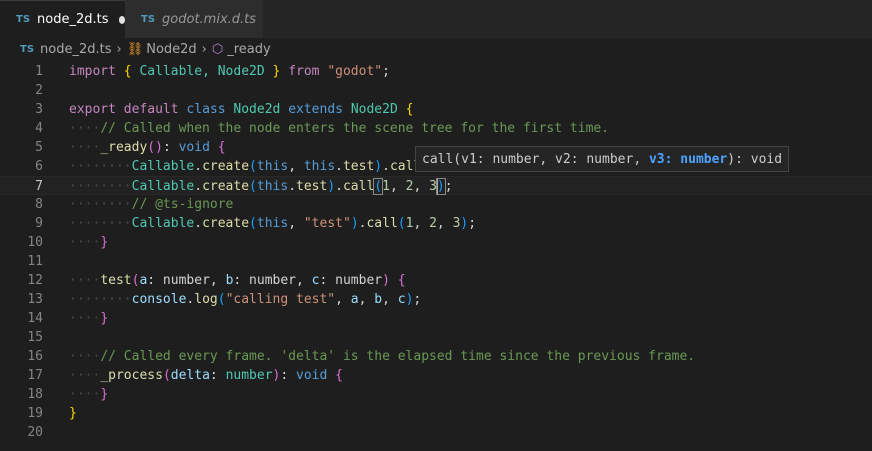  I want to click on line-number: 2, so click(39, 90).